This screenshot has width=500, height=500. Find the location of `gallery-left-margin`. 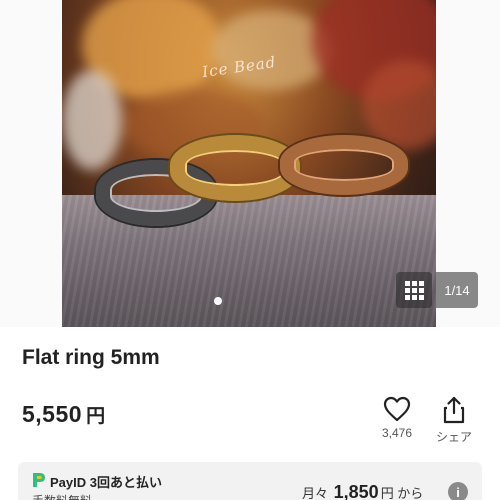

gallery-left-margin is located at coordinates (31, 163).